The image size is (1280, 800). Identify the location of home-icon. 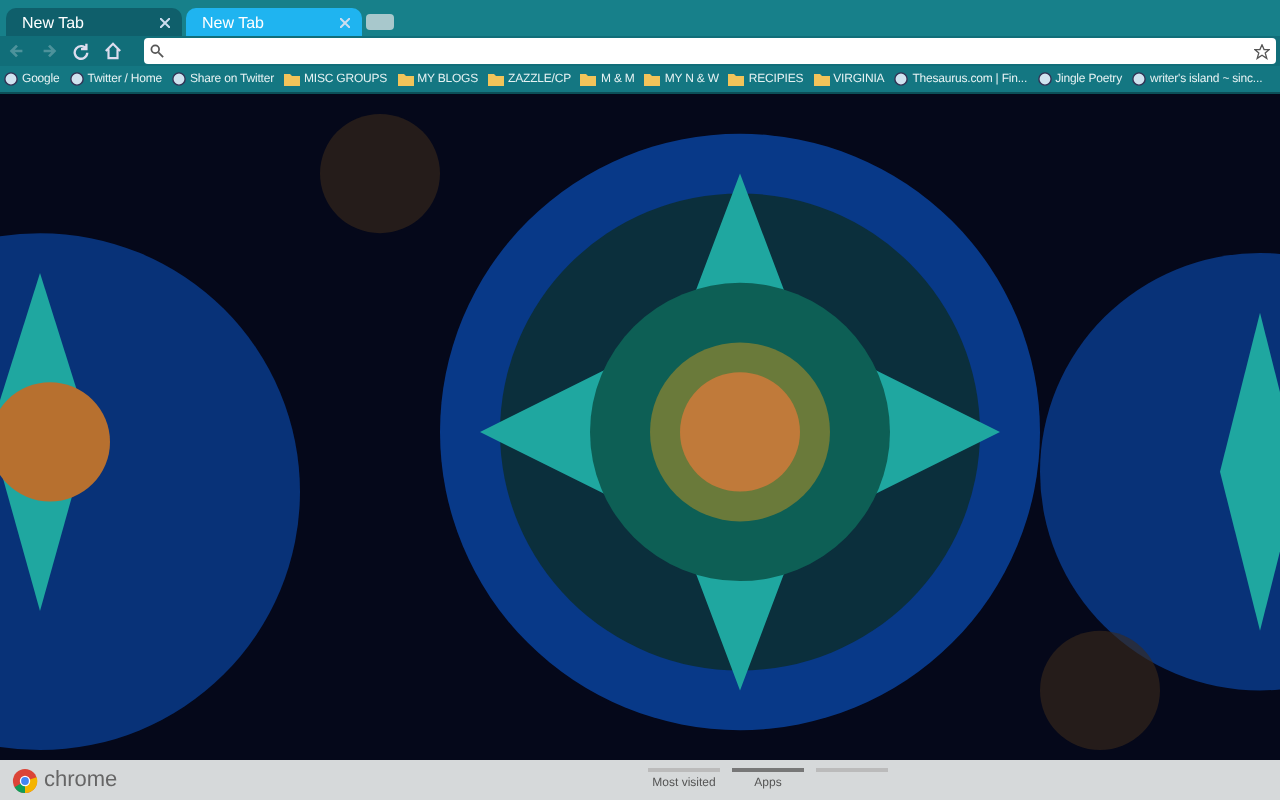
(112, 51).